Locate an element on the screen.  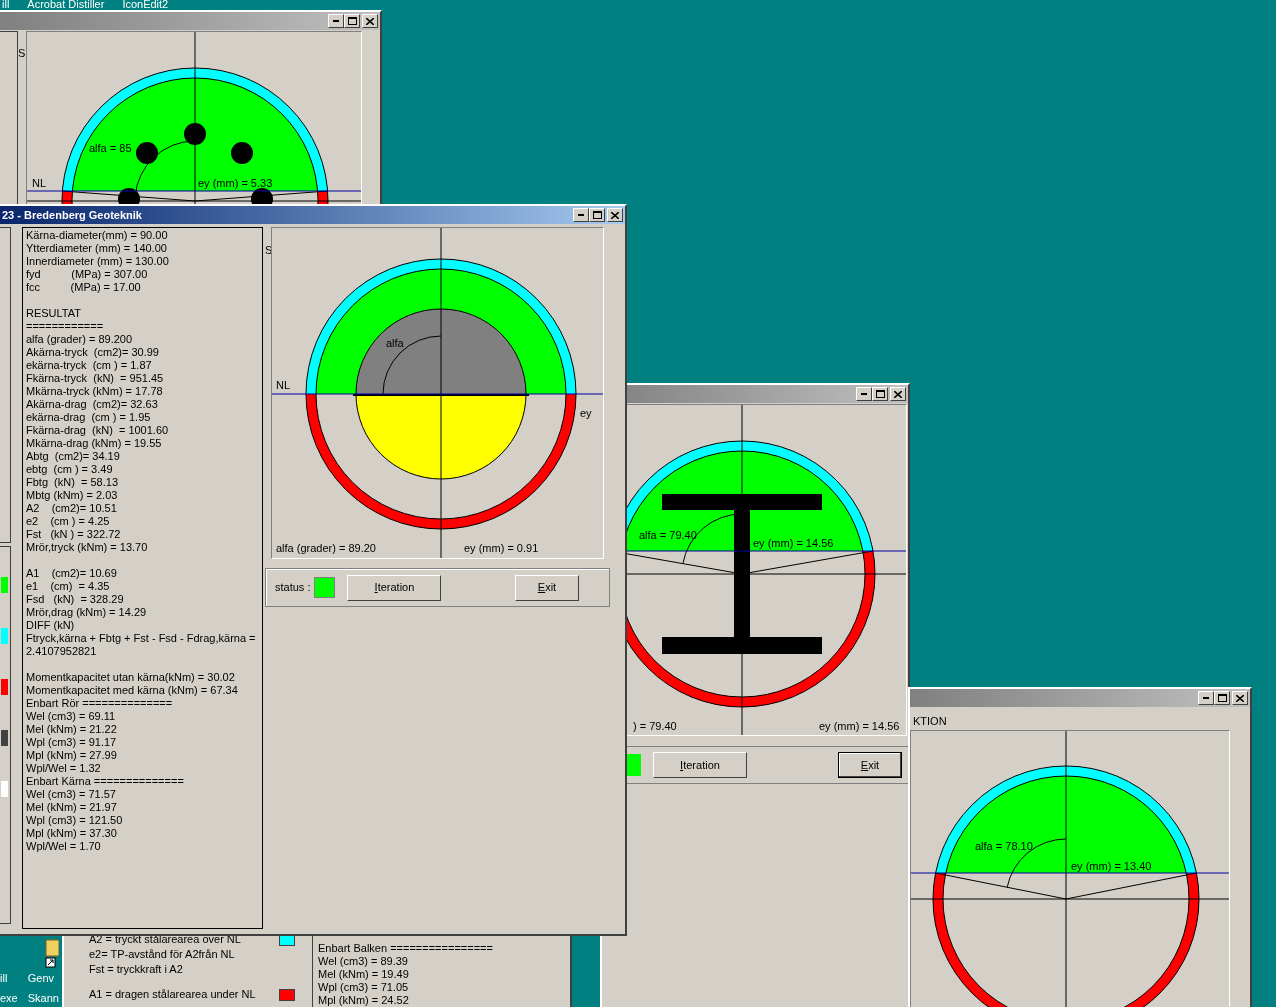
taskbar-item: IconEdit2 is located at coordinates (145, 6).